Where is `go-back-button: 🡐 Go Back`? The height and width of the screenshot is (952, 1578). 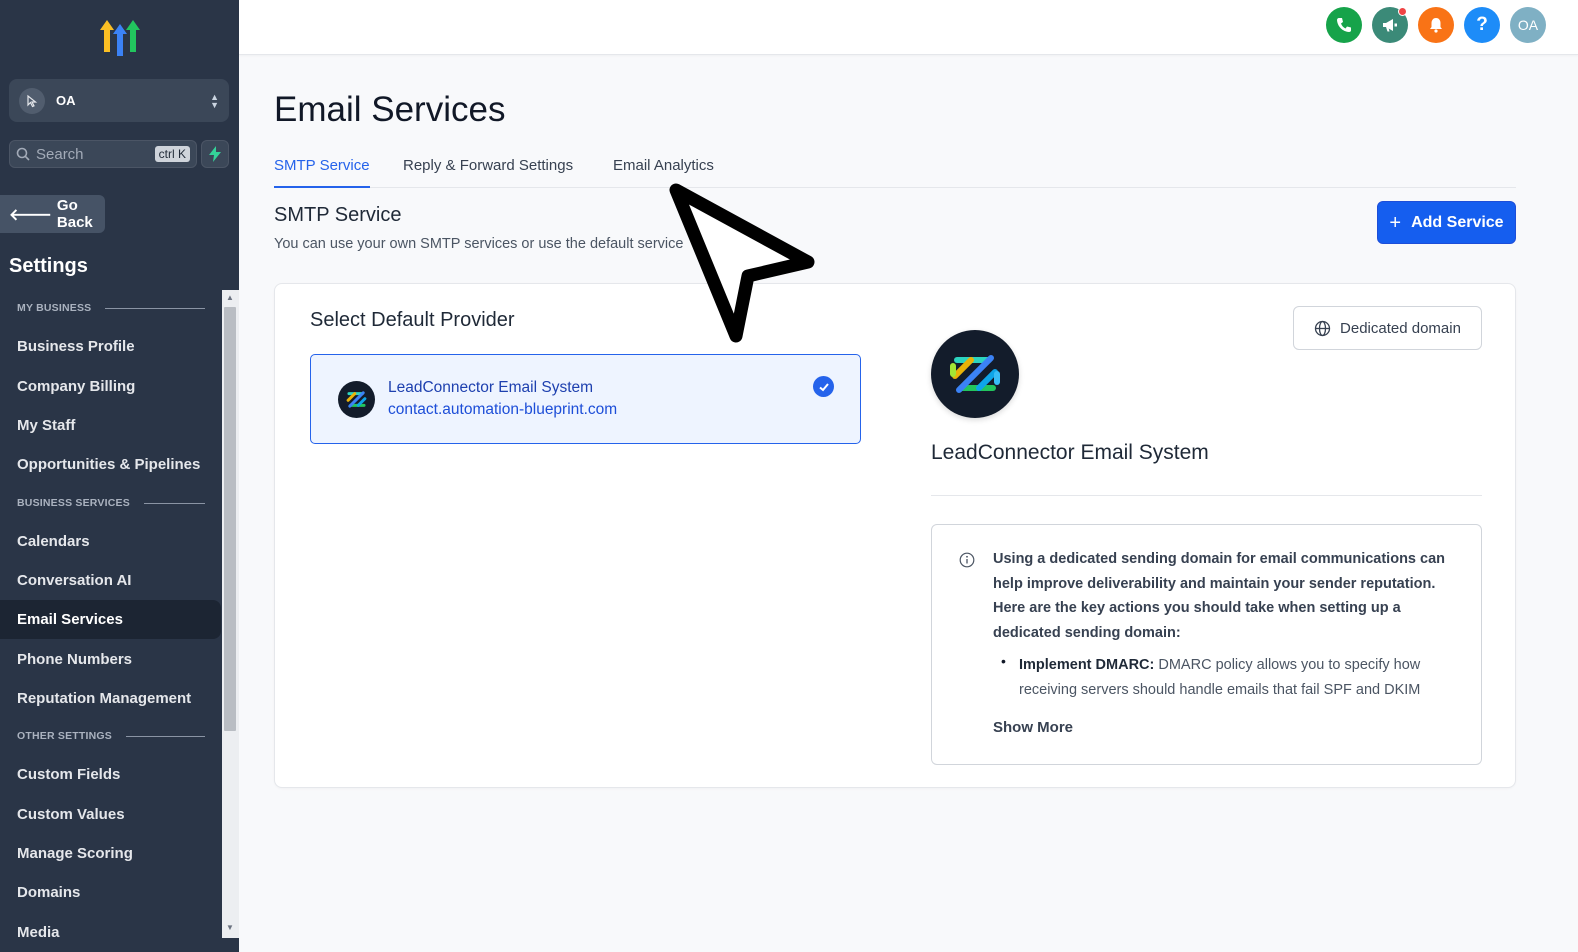
go-back-button: 🡐 Go Back is located at coordinates (52, 214).